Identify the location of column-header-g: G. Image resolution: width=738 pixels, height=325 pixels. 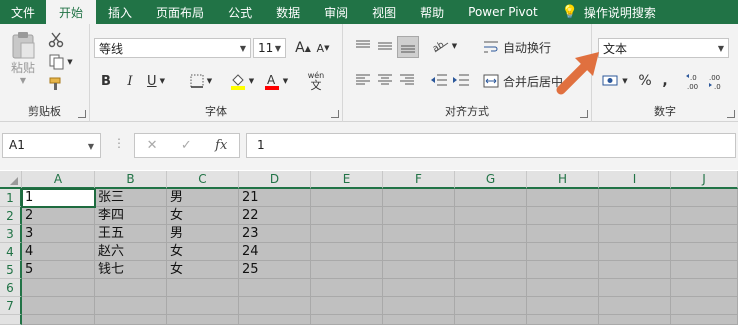
(491, 180).